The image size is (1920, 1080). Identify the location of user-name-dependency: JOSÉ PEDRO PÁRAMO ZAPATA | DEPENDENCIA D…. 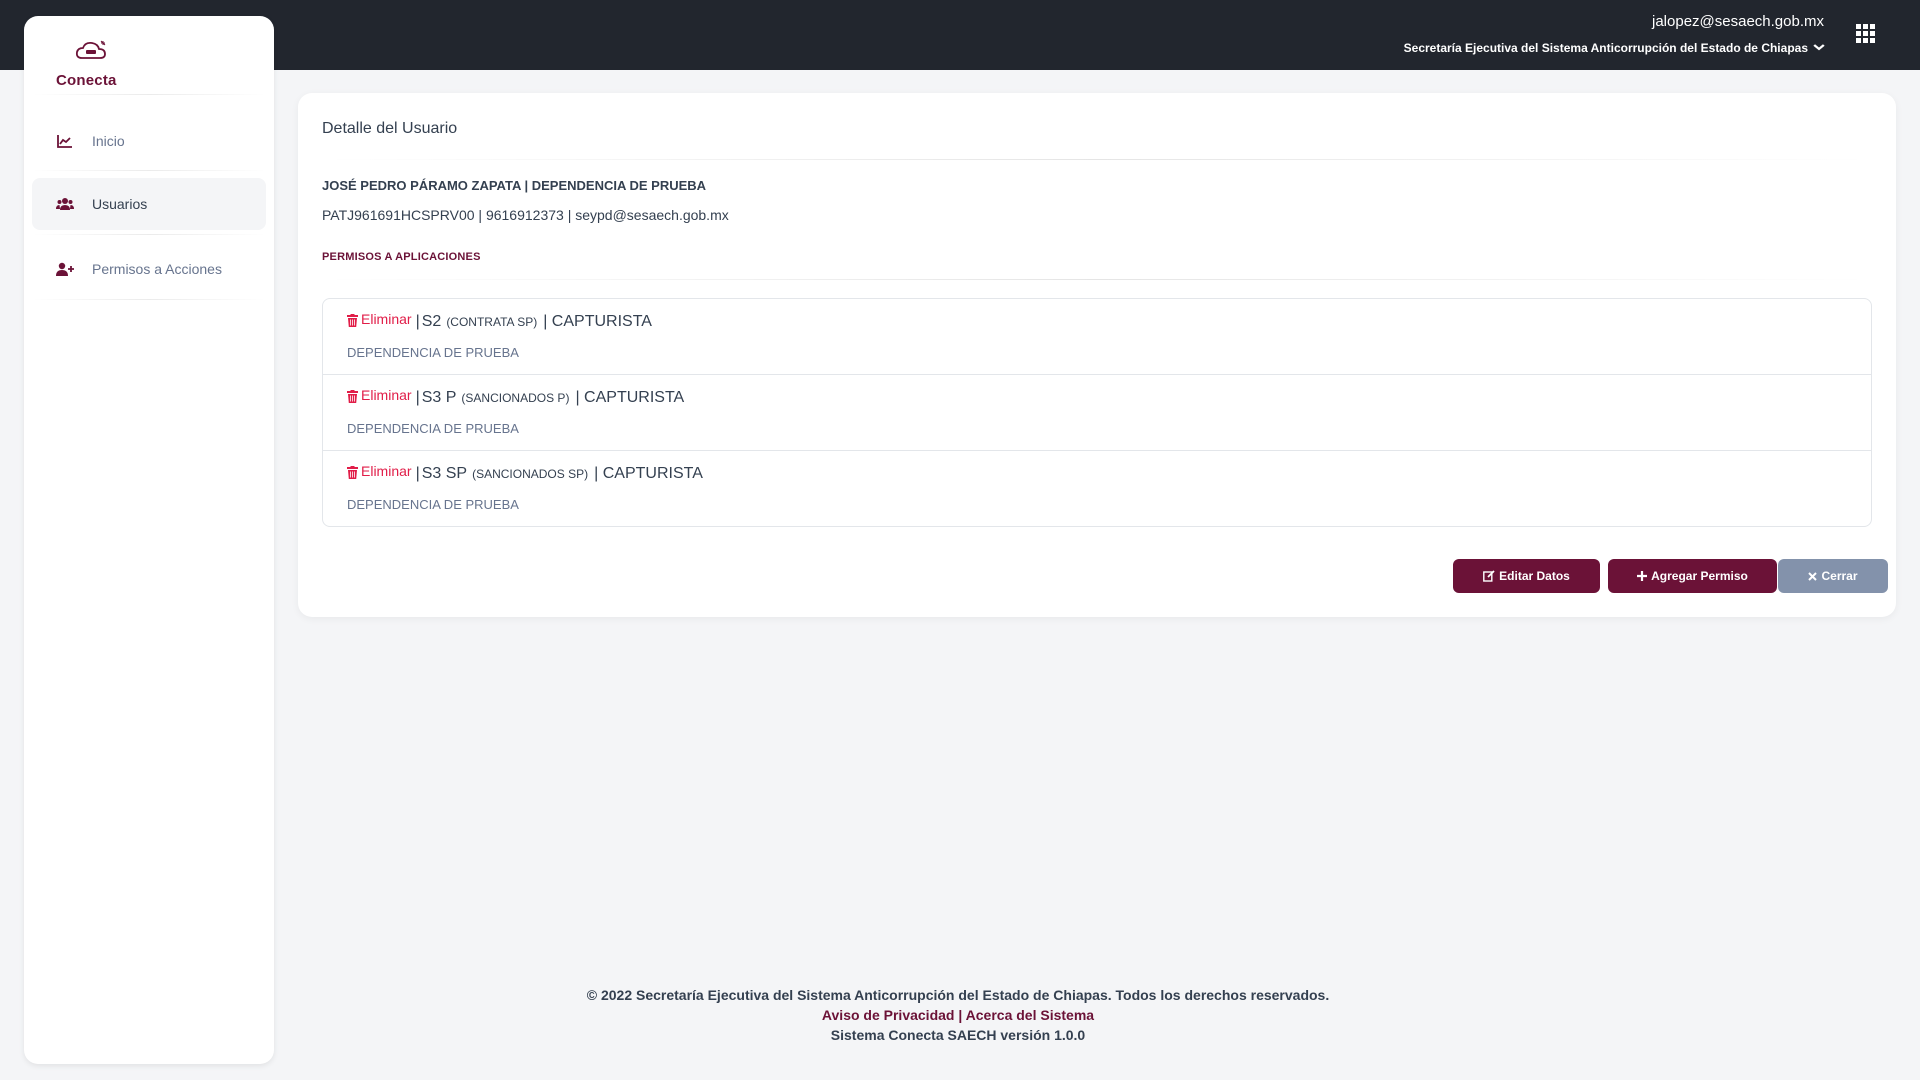
(514, 185).